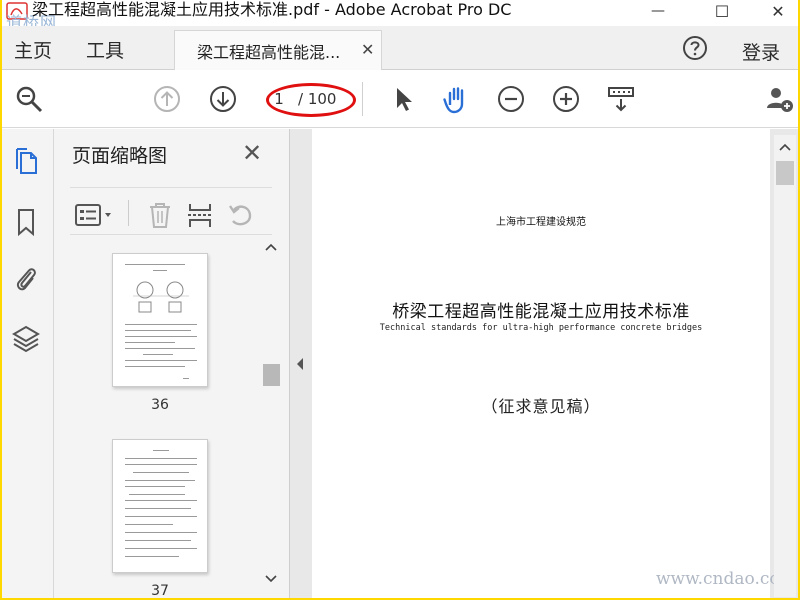 This screenshot has height=600, width=800. I want to click on hand-tool-button, so click(457, 99).